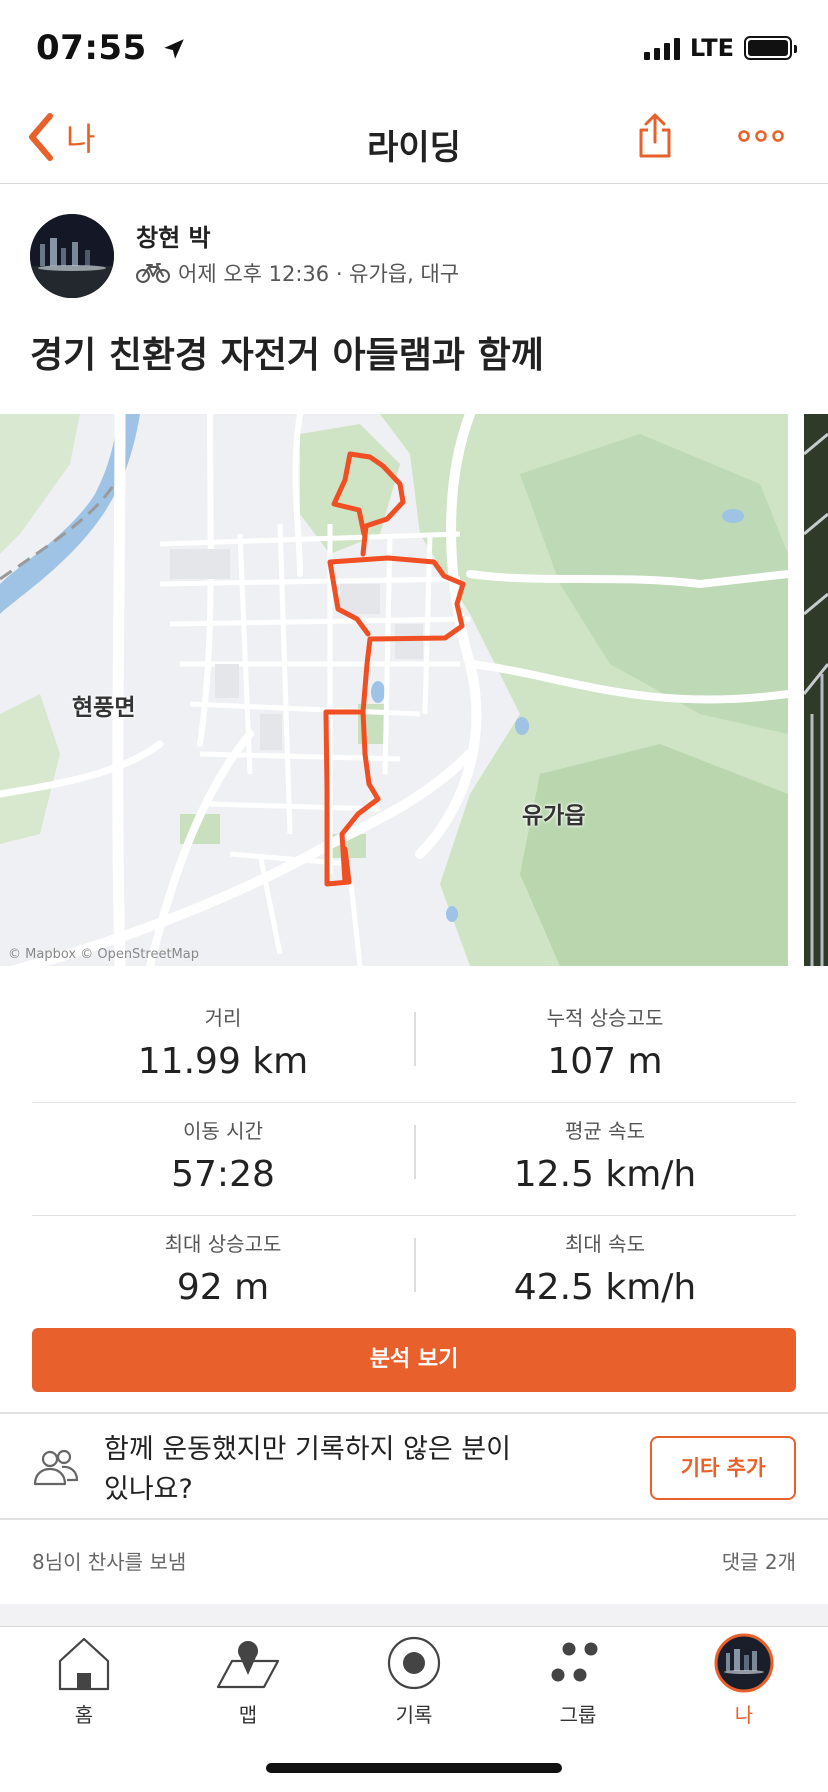 Image resolution: width=828 pixels, height=1792 pixels. What do you see at coordinates (661, 48) in the screenshot?
I see `signal-icon` at bounding box center [661, 48].